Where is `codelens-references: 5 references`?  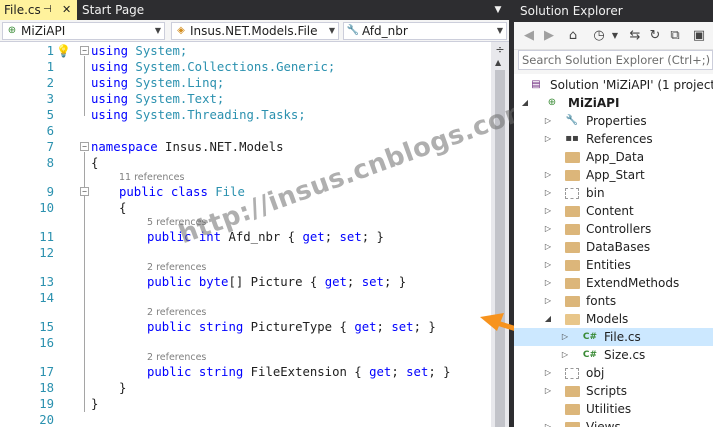 codelens-references: 5 references is located at coordinates (176, 223).